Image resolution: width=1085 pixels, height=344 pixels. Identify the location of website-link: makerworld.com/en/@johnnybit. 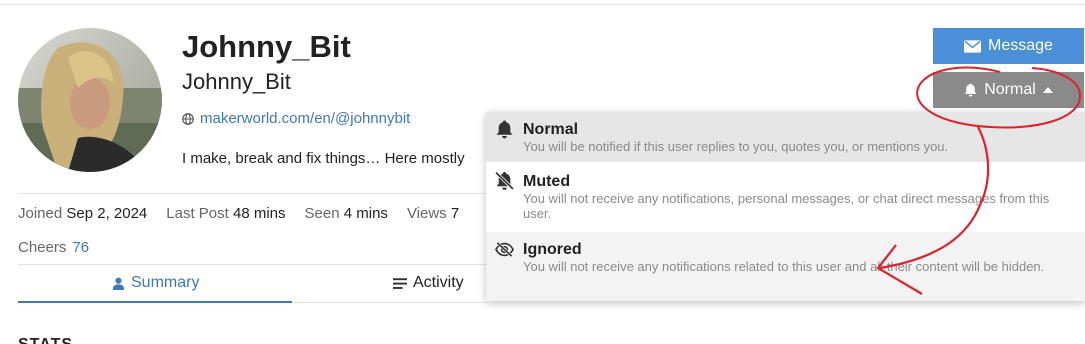
(296, 118).